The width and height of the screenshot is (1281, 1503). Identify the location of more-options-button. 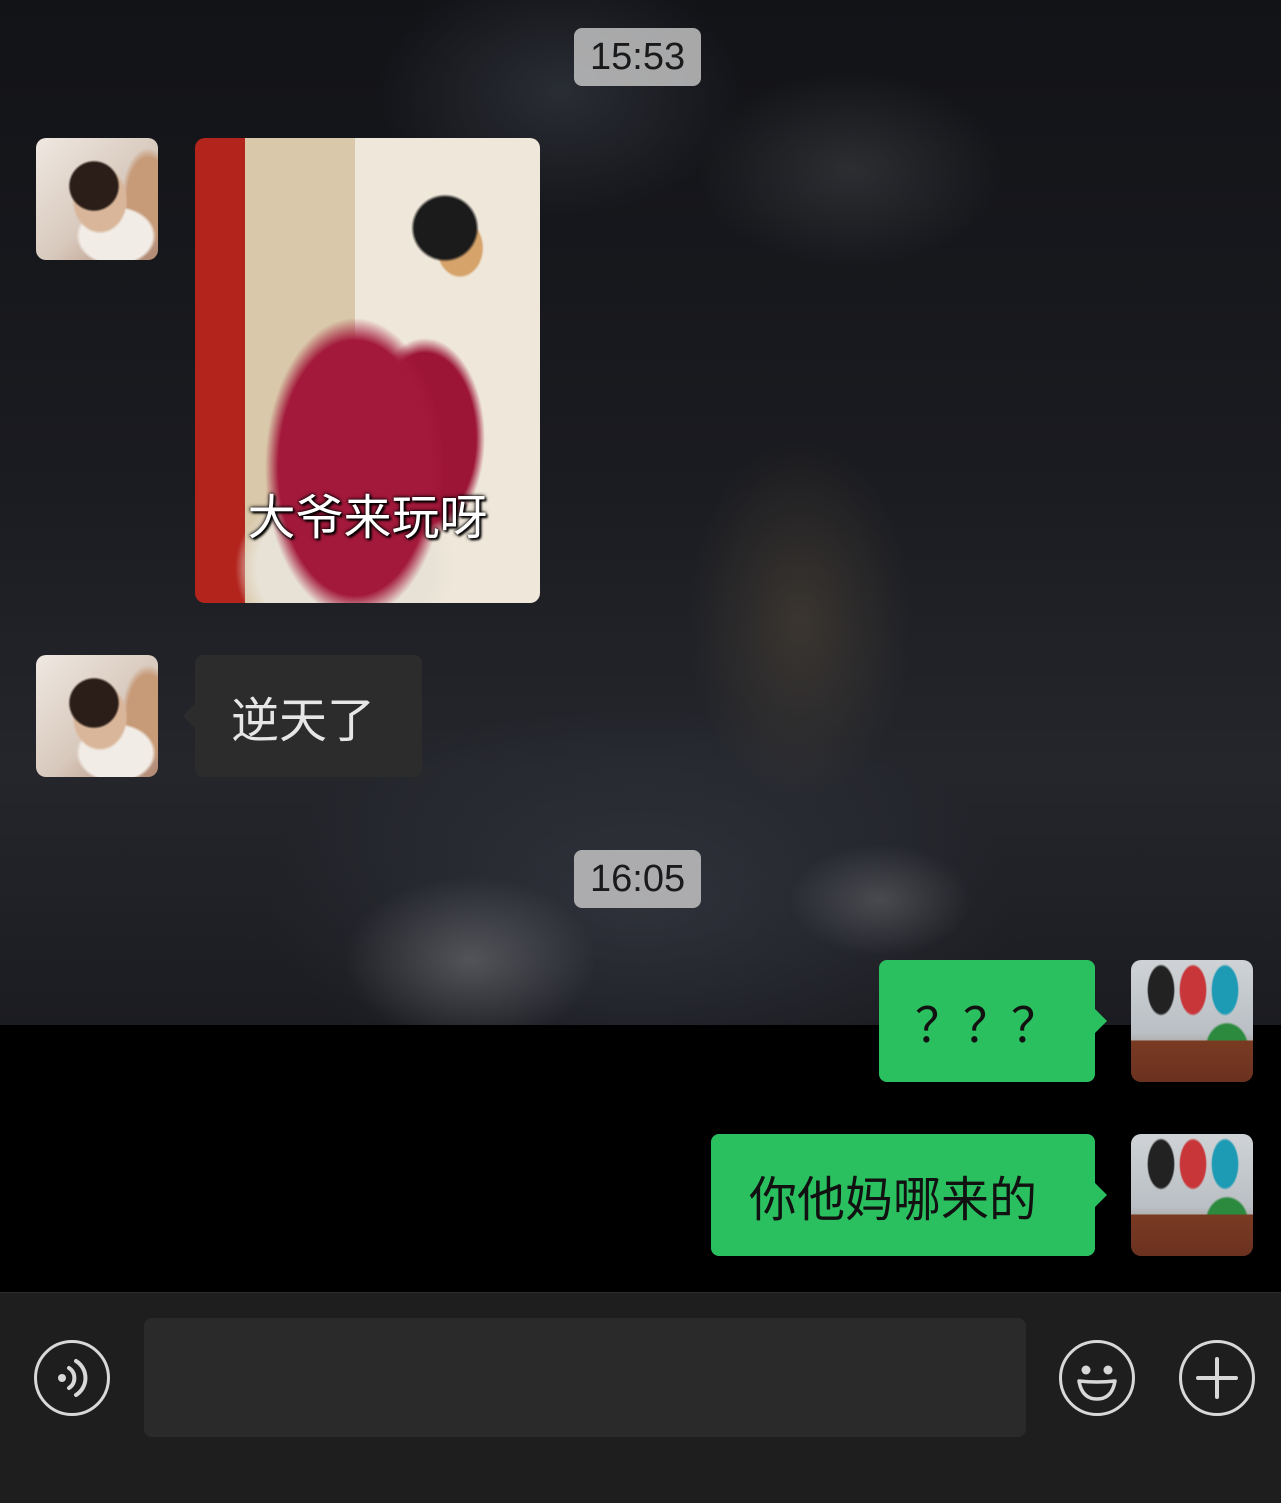
(1217, 1378).